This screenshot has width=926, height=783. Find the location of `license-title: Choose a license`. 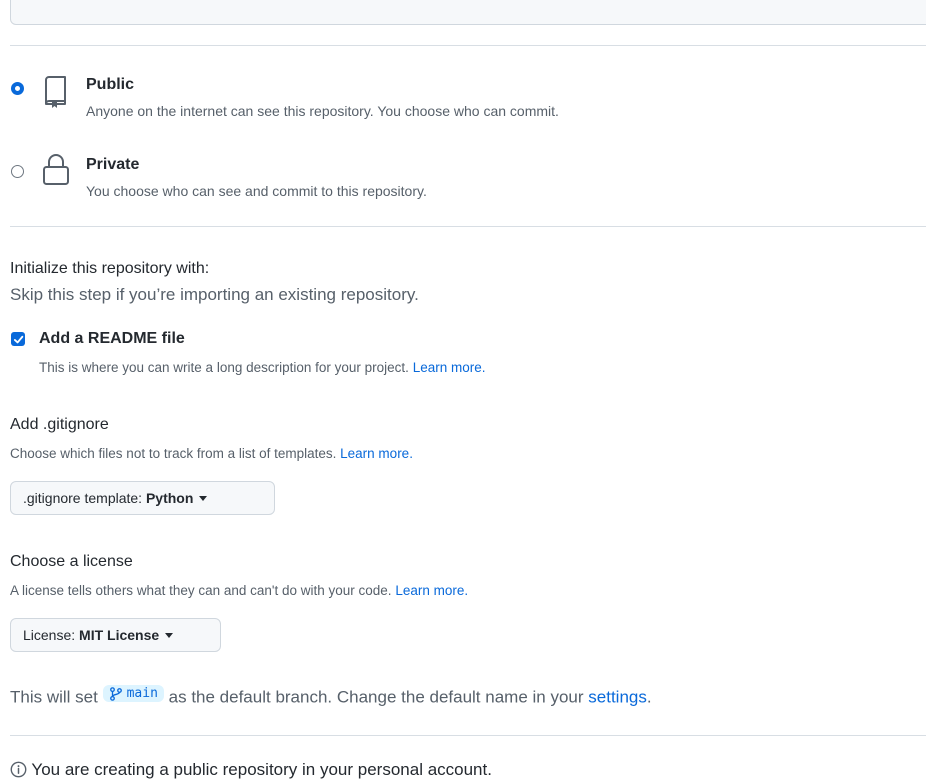

license-title: Choose a license is located at coordinates (71, 561).